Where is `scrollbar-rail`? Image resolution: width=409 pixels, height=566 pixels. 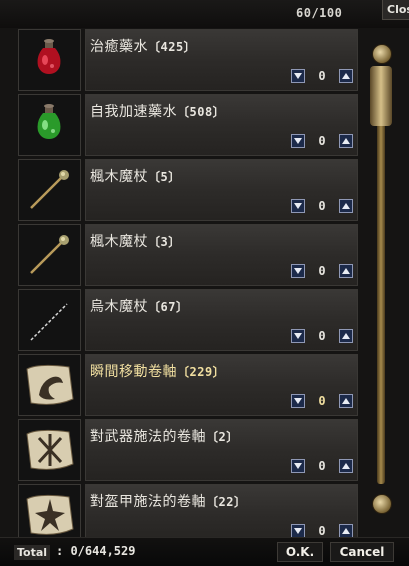
scrollbar-rail is located at coordinates (381, 279).